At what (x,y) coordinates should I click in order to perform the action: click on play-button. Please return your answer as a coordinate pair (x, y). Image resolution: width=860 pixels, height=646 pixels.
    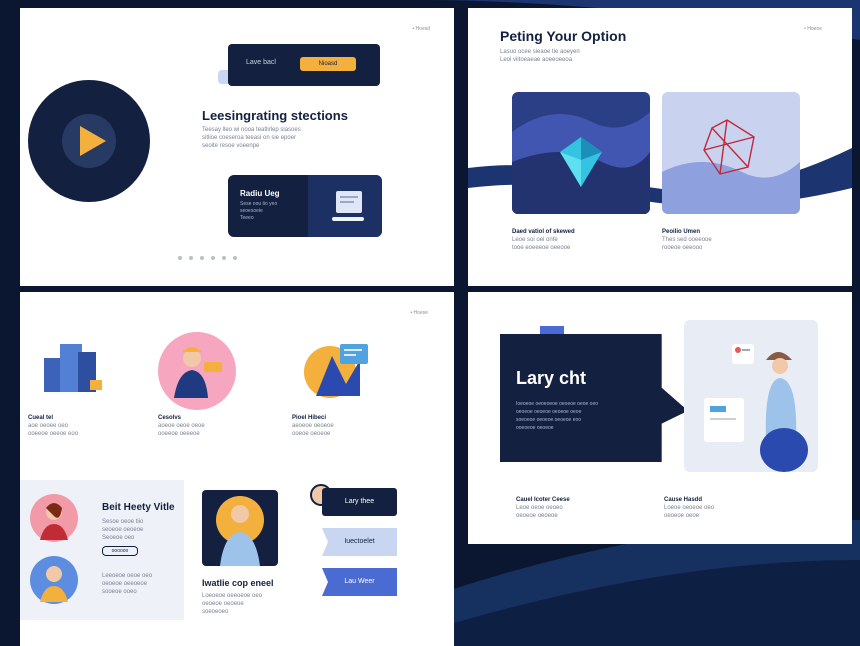
    Looking at the image, I should click on (89, 141).